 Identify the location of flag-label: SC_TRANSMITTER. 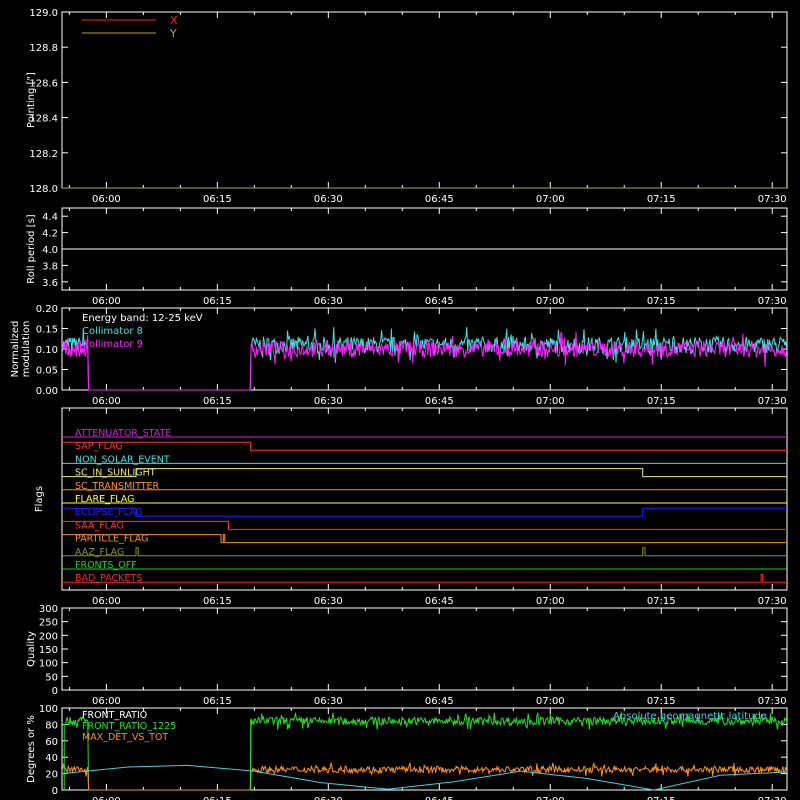
(117, 486).